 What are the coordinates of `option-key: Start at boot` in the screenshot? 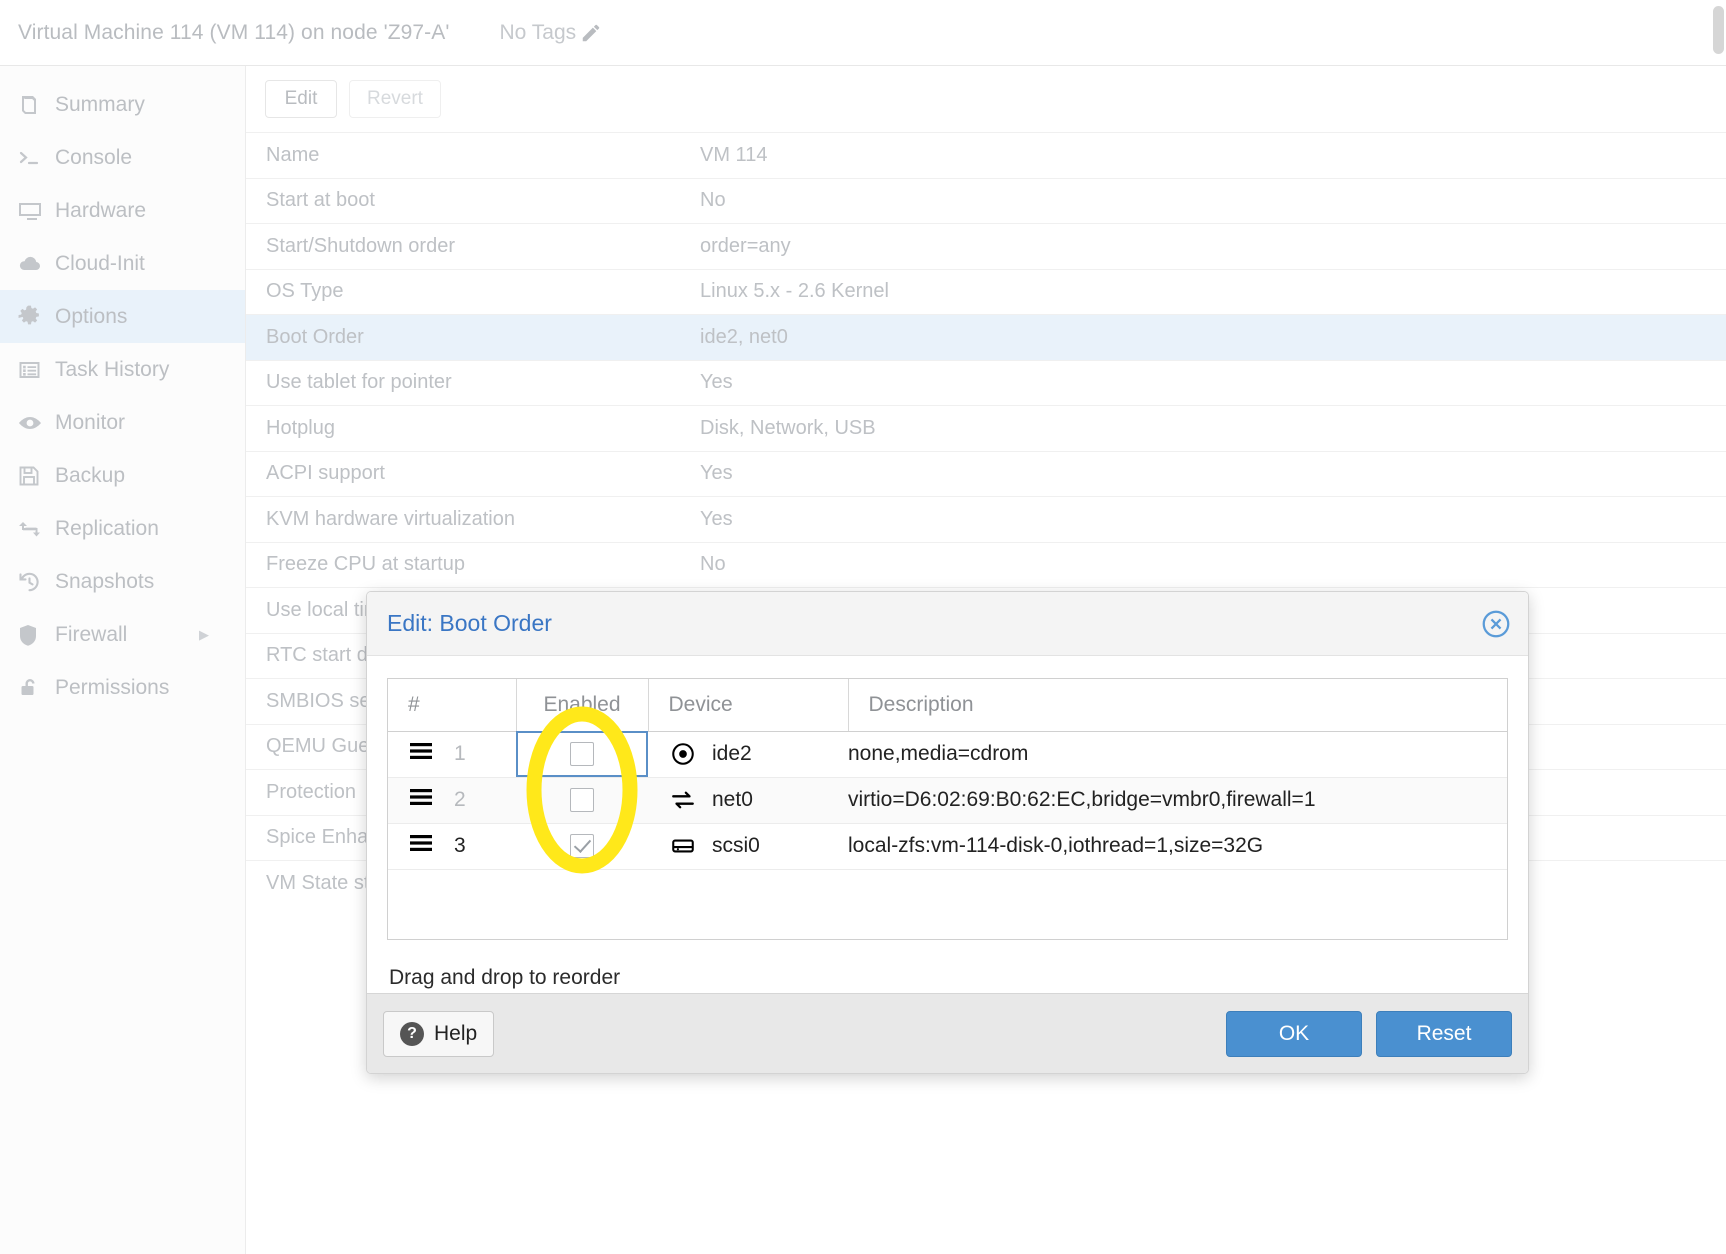 It's located at (472, 200).